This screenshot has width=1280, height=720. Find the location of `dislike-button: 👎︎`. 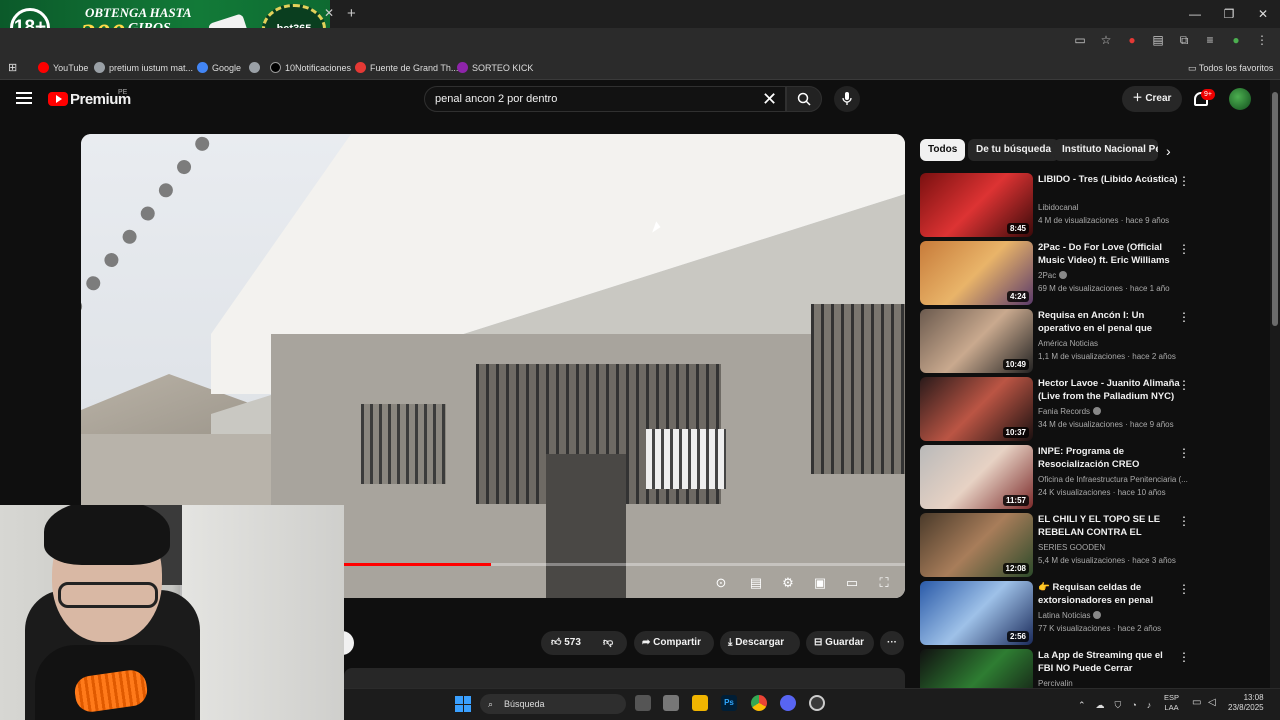

dislike-button: 👎︎ is located at coordinates (608, 643).